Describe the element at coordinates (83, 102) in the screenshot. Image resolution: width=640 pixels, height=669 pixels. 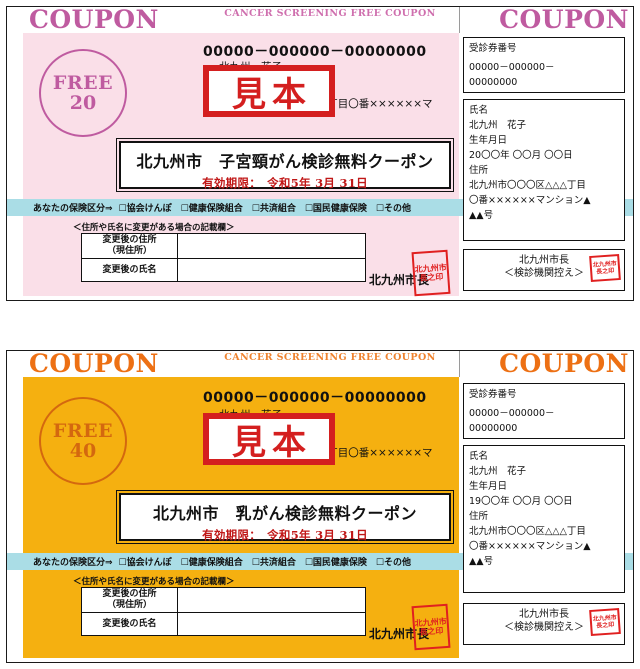
I see `free-stamp-number: 20` at that location.